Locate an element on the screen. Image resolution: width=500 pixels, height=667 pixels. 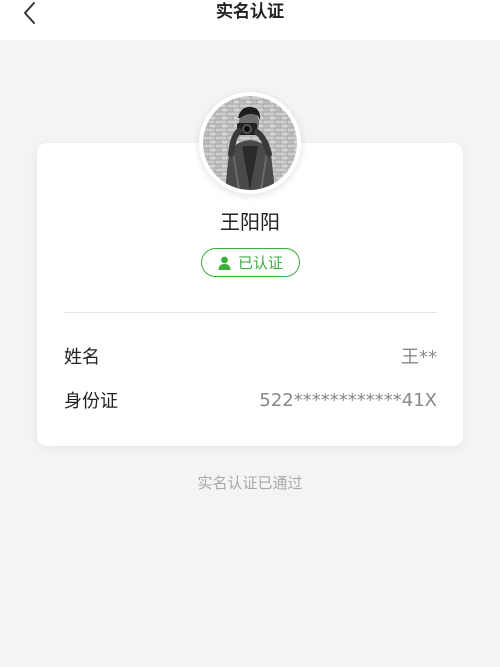
verified-label: 已认证 is located at coordinates (260, 263).